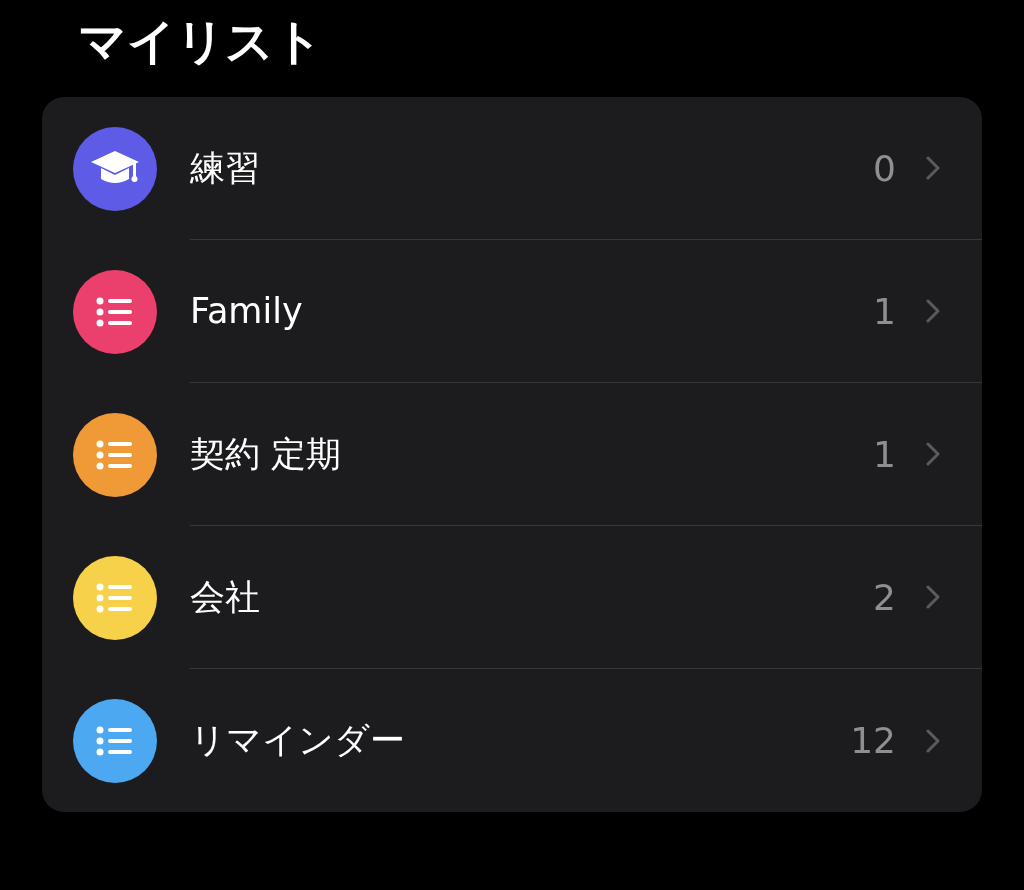  I want to click on section-title: マイリスト, so click(200, 41).